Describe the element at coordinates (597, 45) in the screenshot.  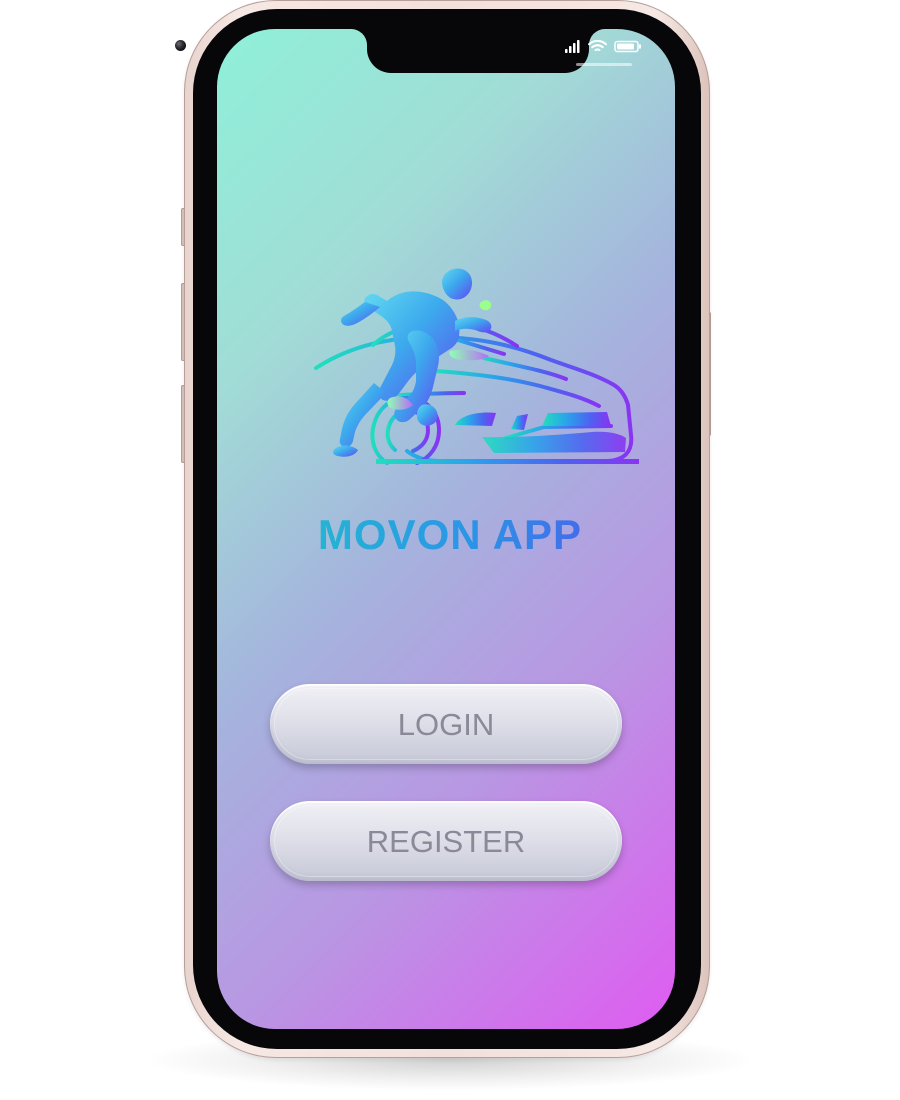
I see `wifi-icon` at that location.